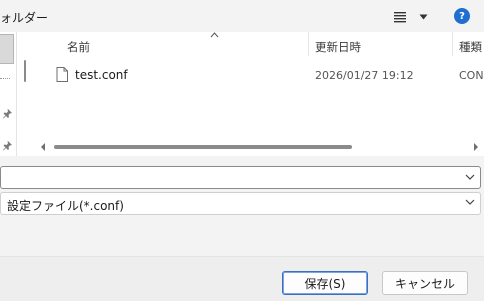 The width and height of the screenshot is (484, 301). I want to click on file-list-header: 名前 更新日時 種類, so click(257, 44).